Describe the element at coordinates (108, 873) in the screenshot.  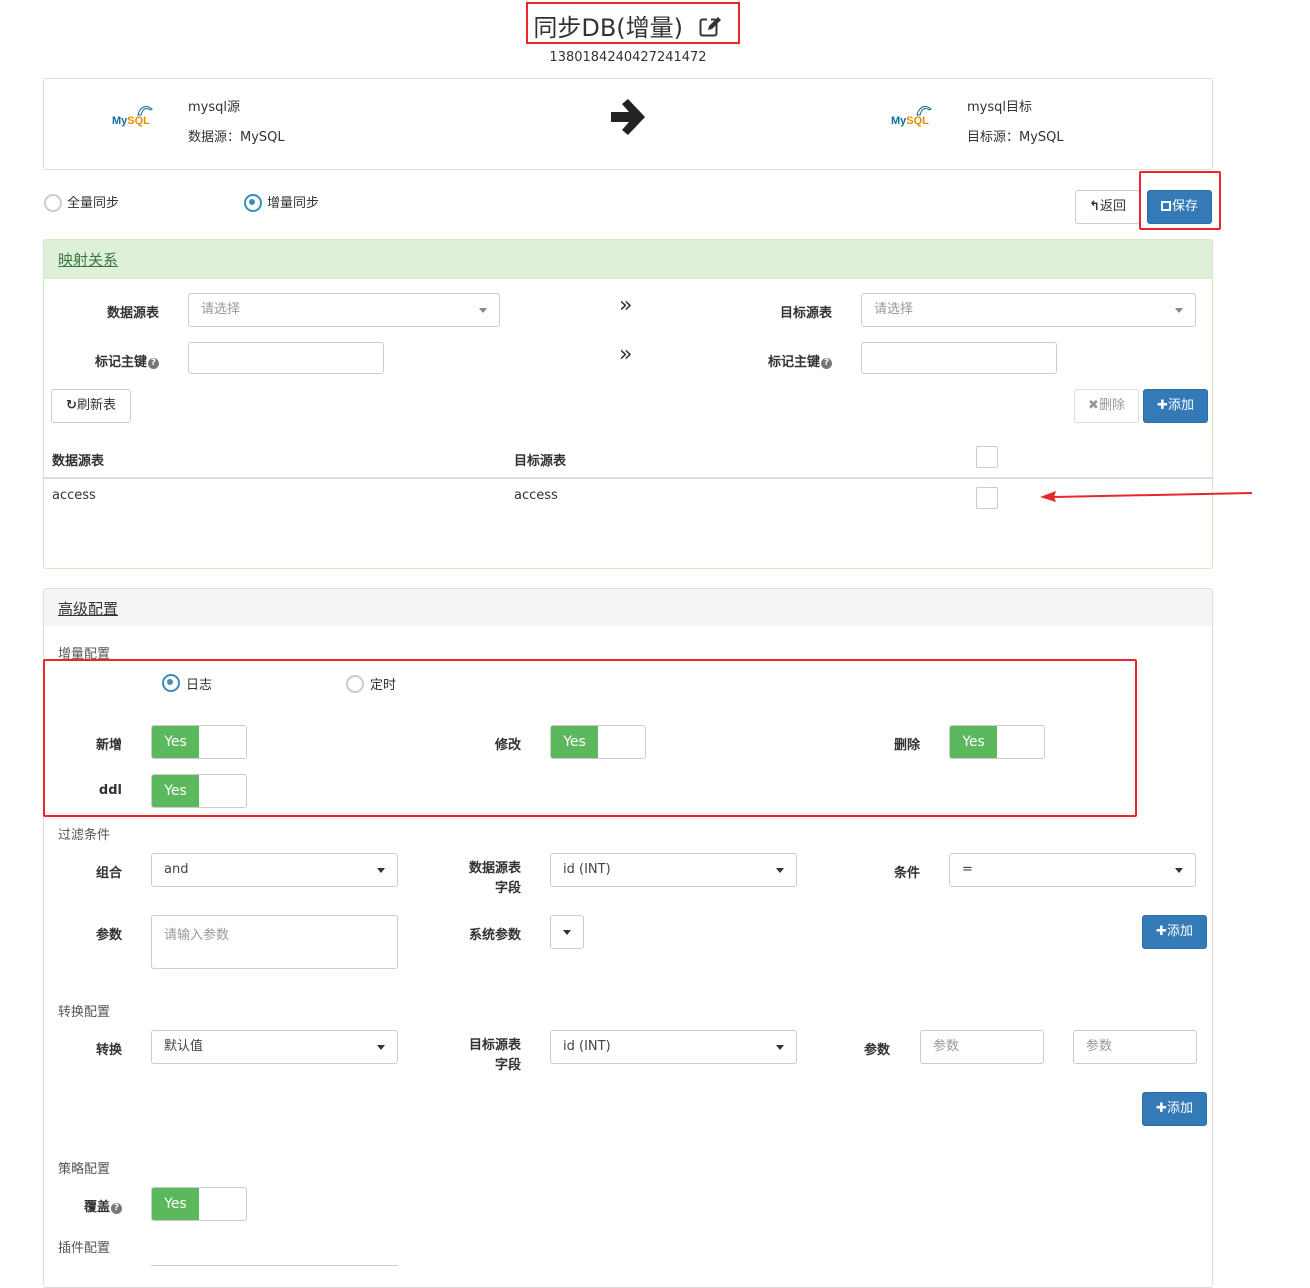
I see `combine-label: 组合` at that location.